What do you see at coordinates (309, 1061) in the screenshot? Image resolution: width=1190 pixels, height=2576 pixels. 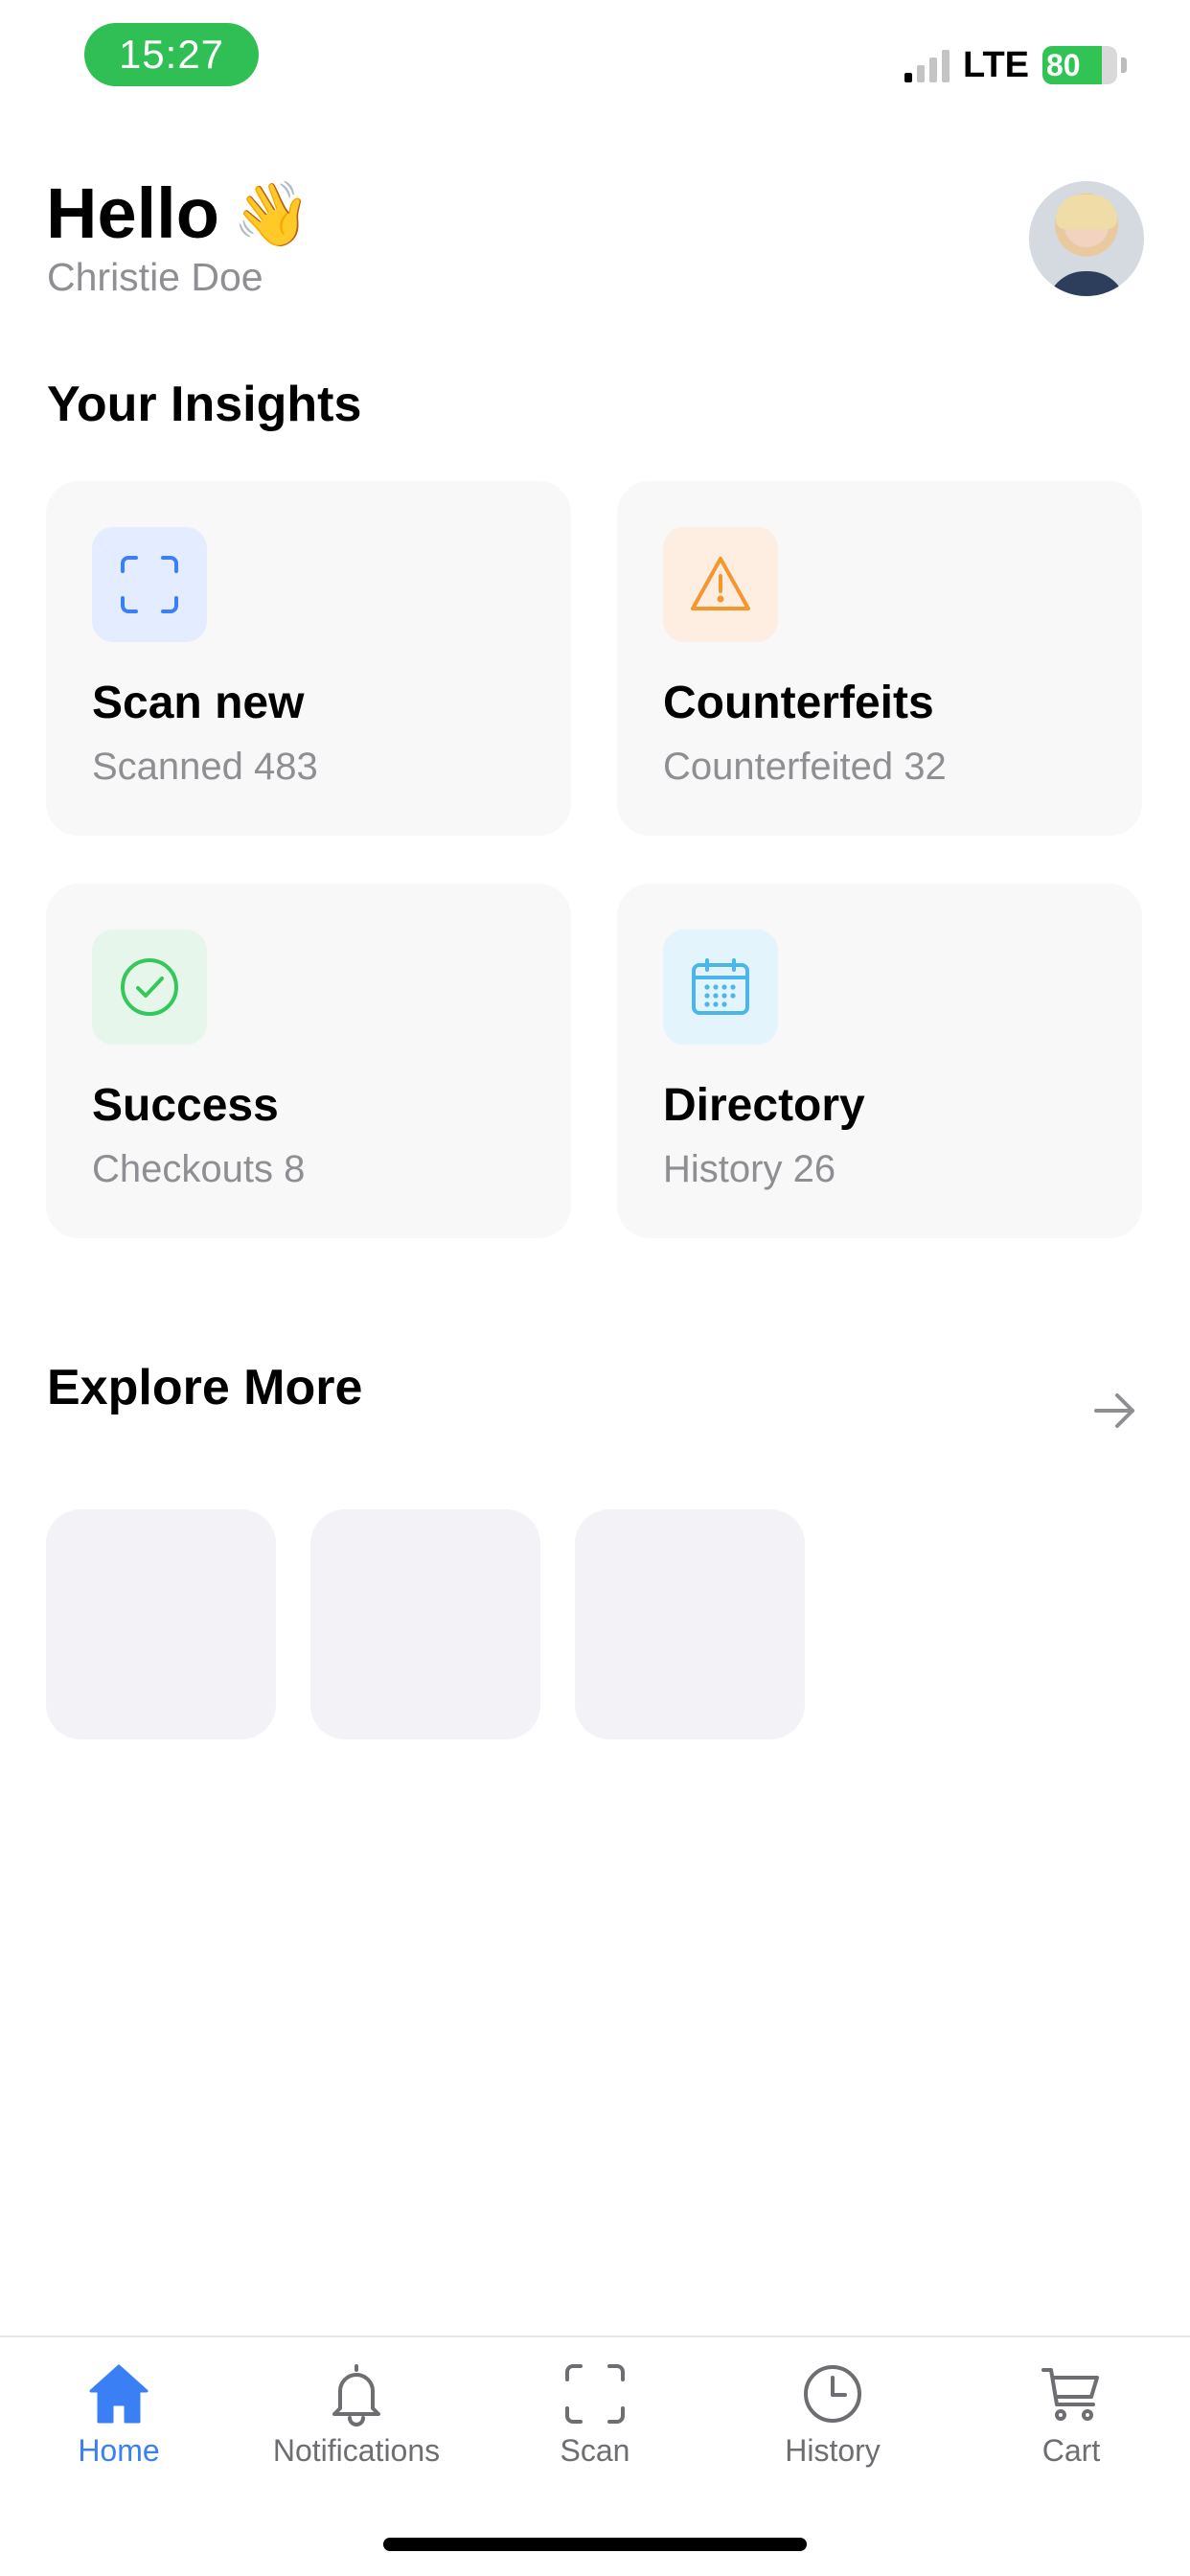 I see `insight-card-success: Success Checkouts 8` at bounding box center [309, 1061].